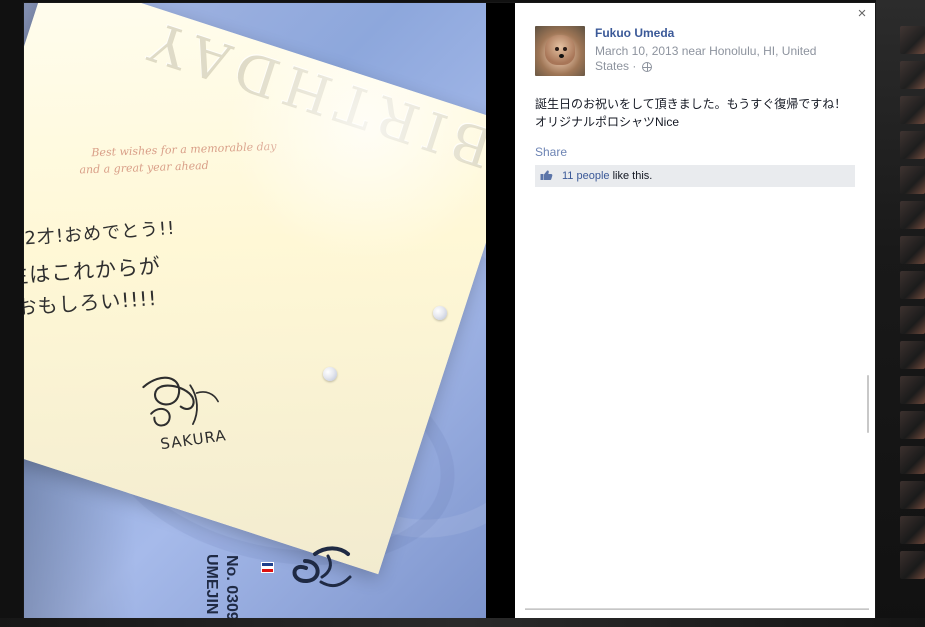  I want to click on author-name-link: Fukuo Umeda, so click(634, 33).